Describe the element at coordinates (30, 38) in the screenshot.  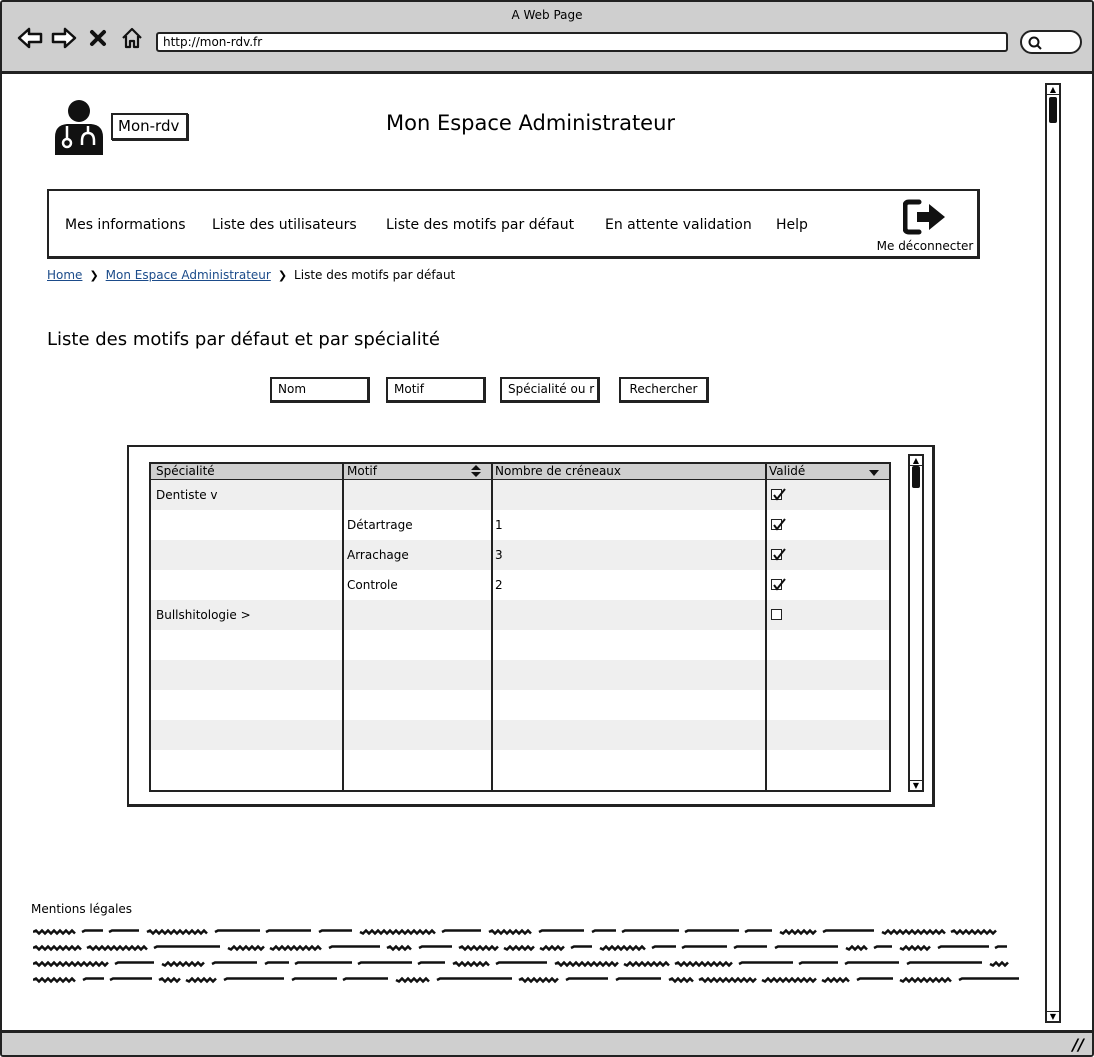
I see `back-arrow-icon` at that location.